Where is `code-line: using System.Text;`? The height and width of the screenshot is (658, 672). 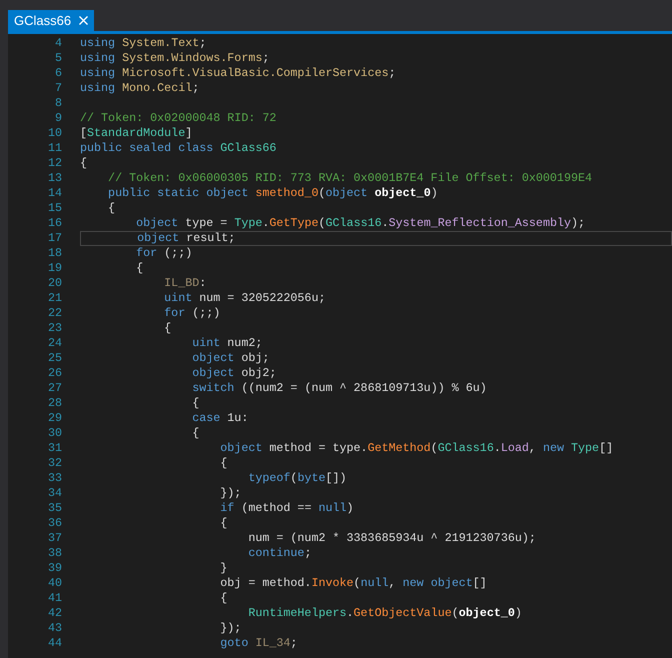
code-line: using System.Text; is located at coordinates (144, 43).